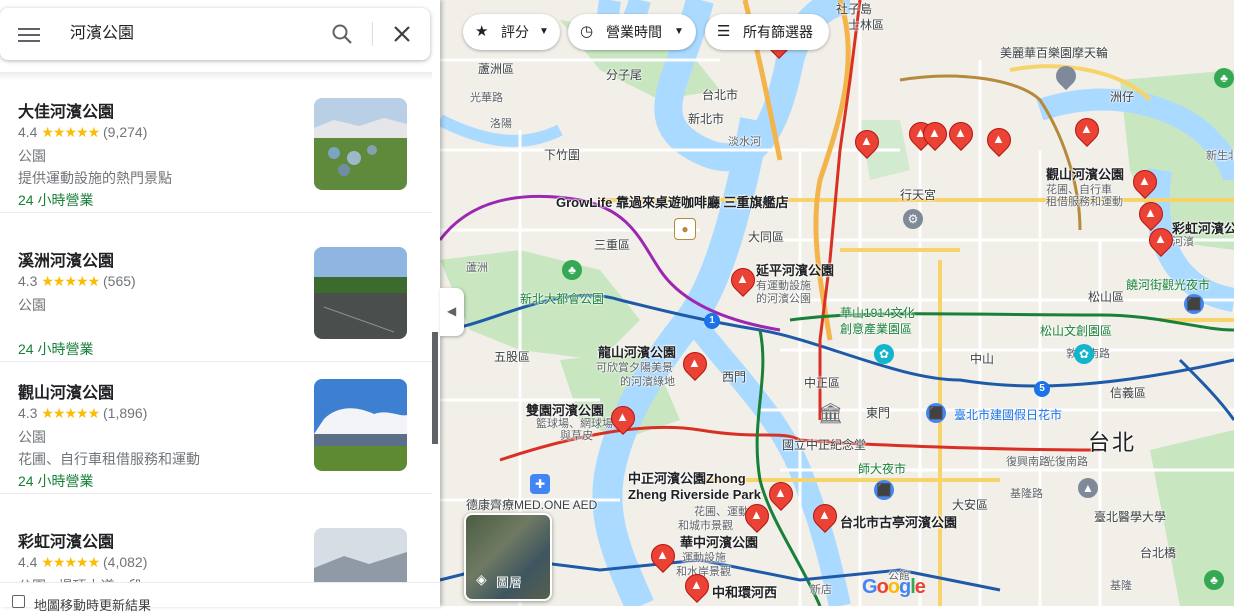 The image size is (1234, 614). I want to click on map-label: 中山, so click(982, 359).